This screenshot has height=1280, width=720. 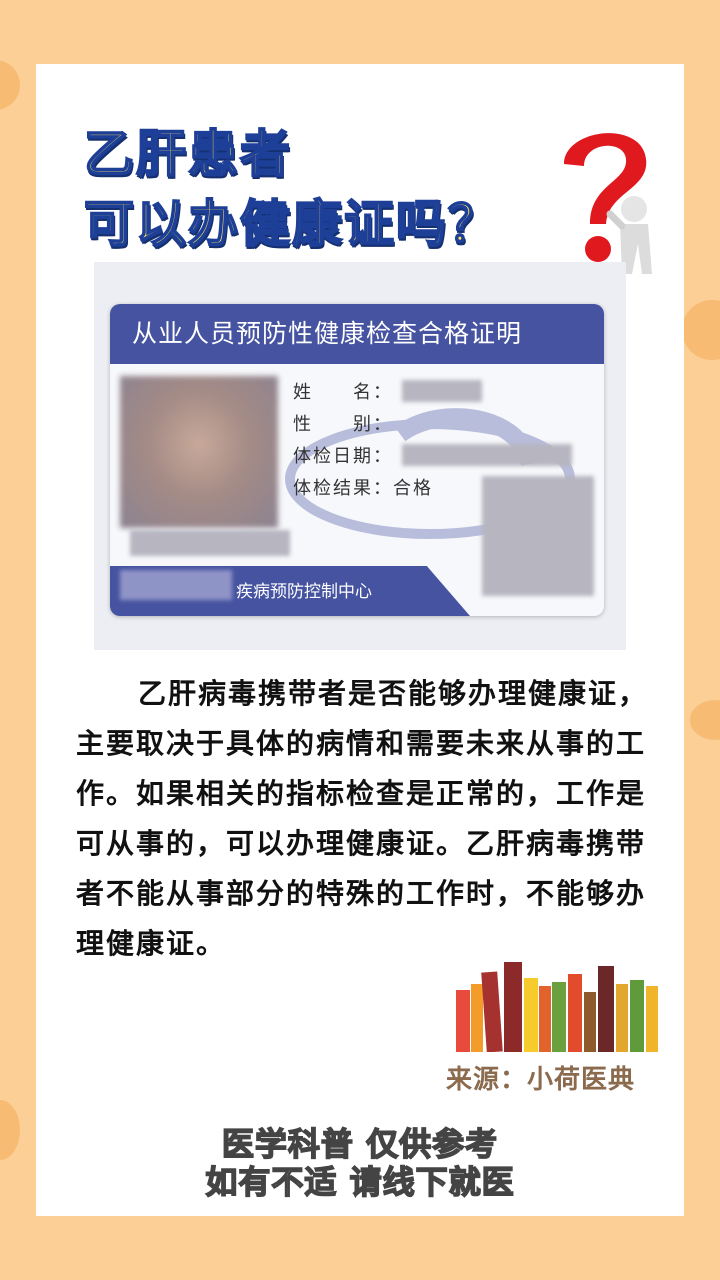 I want to click on title-line-1: 乙肝患者, so click(x=187, y=154).